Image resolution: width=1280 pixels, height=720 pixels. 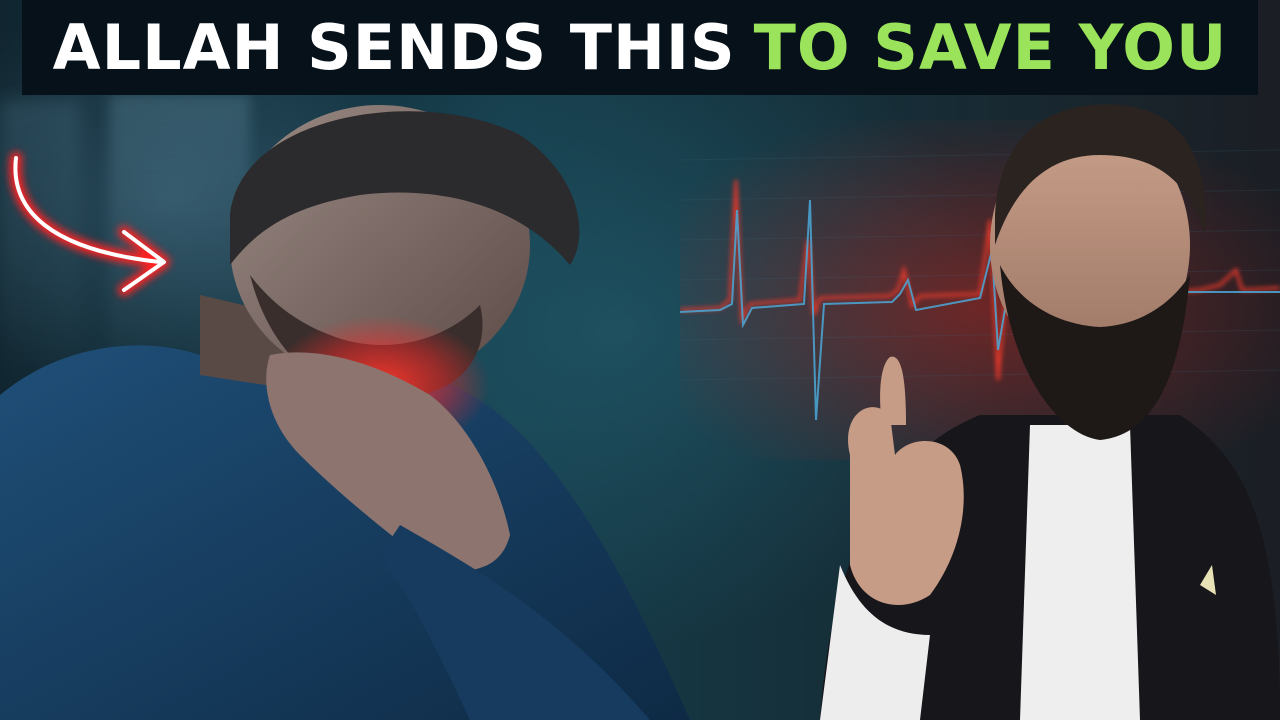 I want to click on title-text-white: ALLAH SENDS THIS, so click(x=394, y=47).